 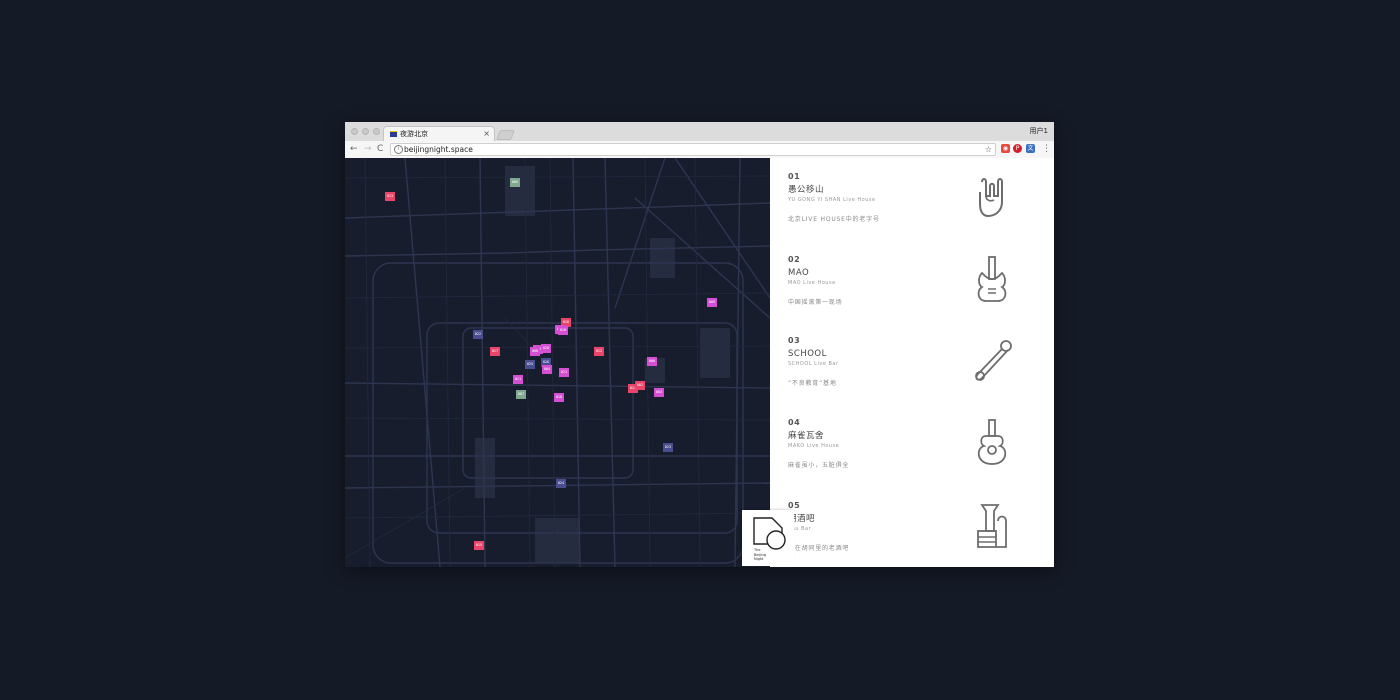 I want to click on forward-button: →, so click(x=368, y=149).